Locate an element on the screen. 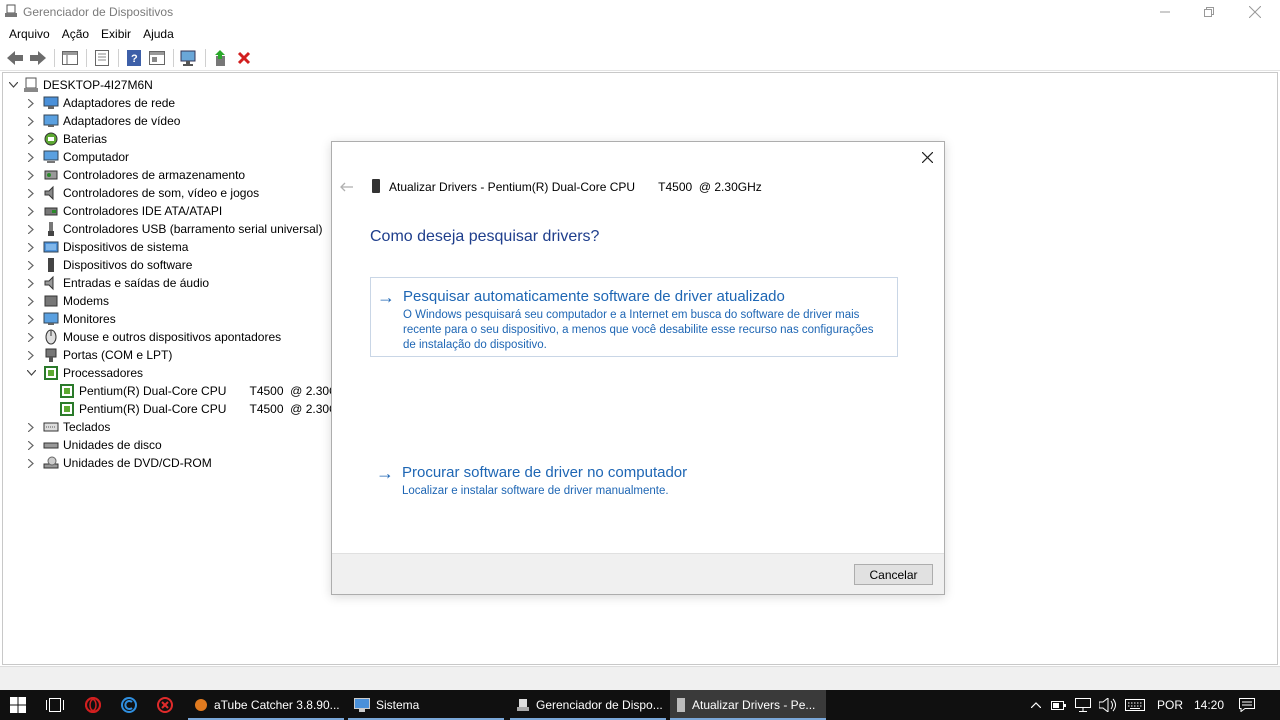  tray-keyboard-button is located at coordinates (1135, 705).